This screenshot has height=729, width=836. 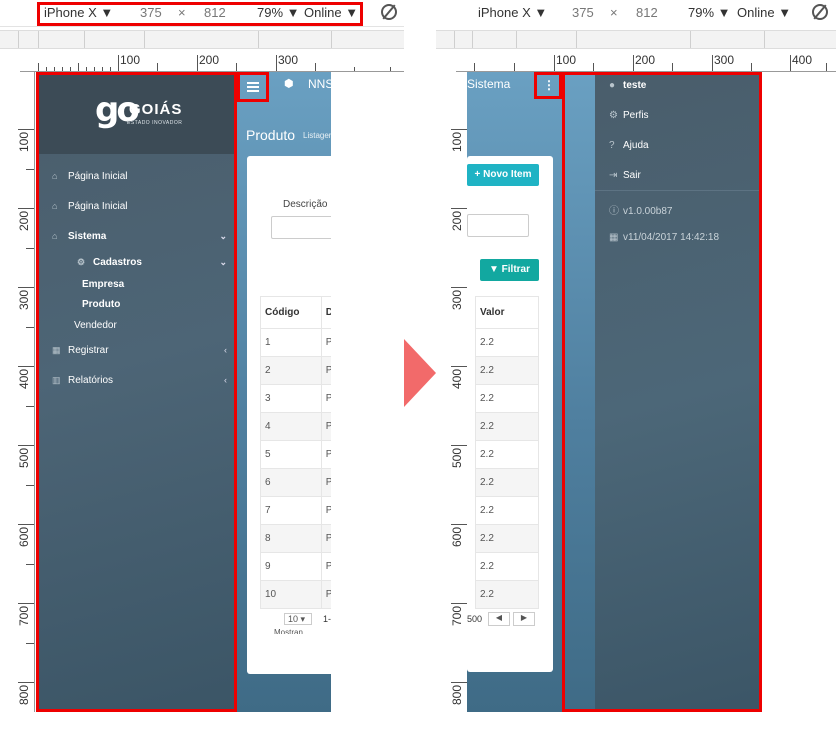 I want to click on device-toolbar: iPhone X ▼ 375 × 812 79% ▼ Online ▼, so click(x=636, y=13).